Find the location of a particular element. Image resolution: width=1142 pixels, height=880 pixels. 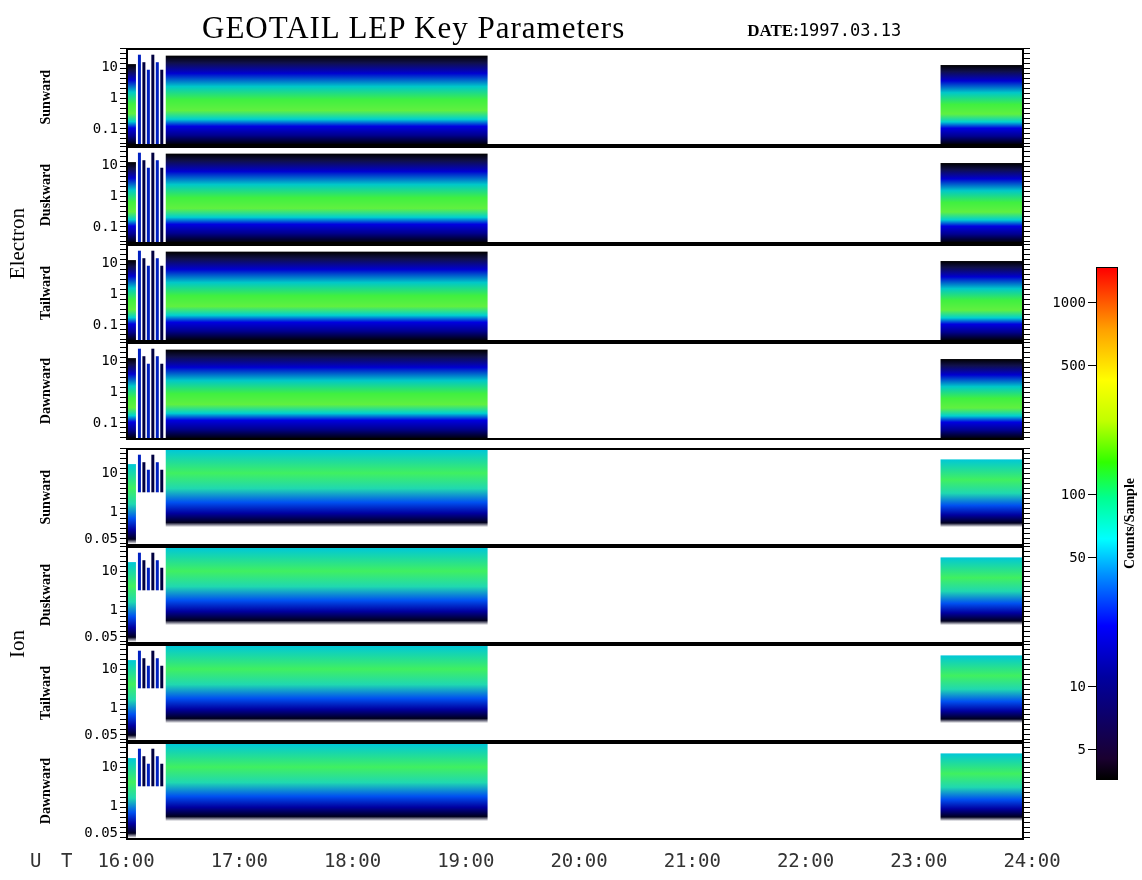

time-tick-label: 20:00 is located at coordinates (579, 860).